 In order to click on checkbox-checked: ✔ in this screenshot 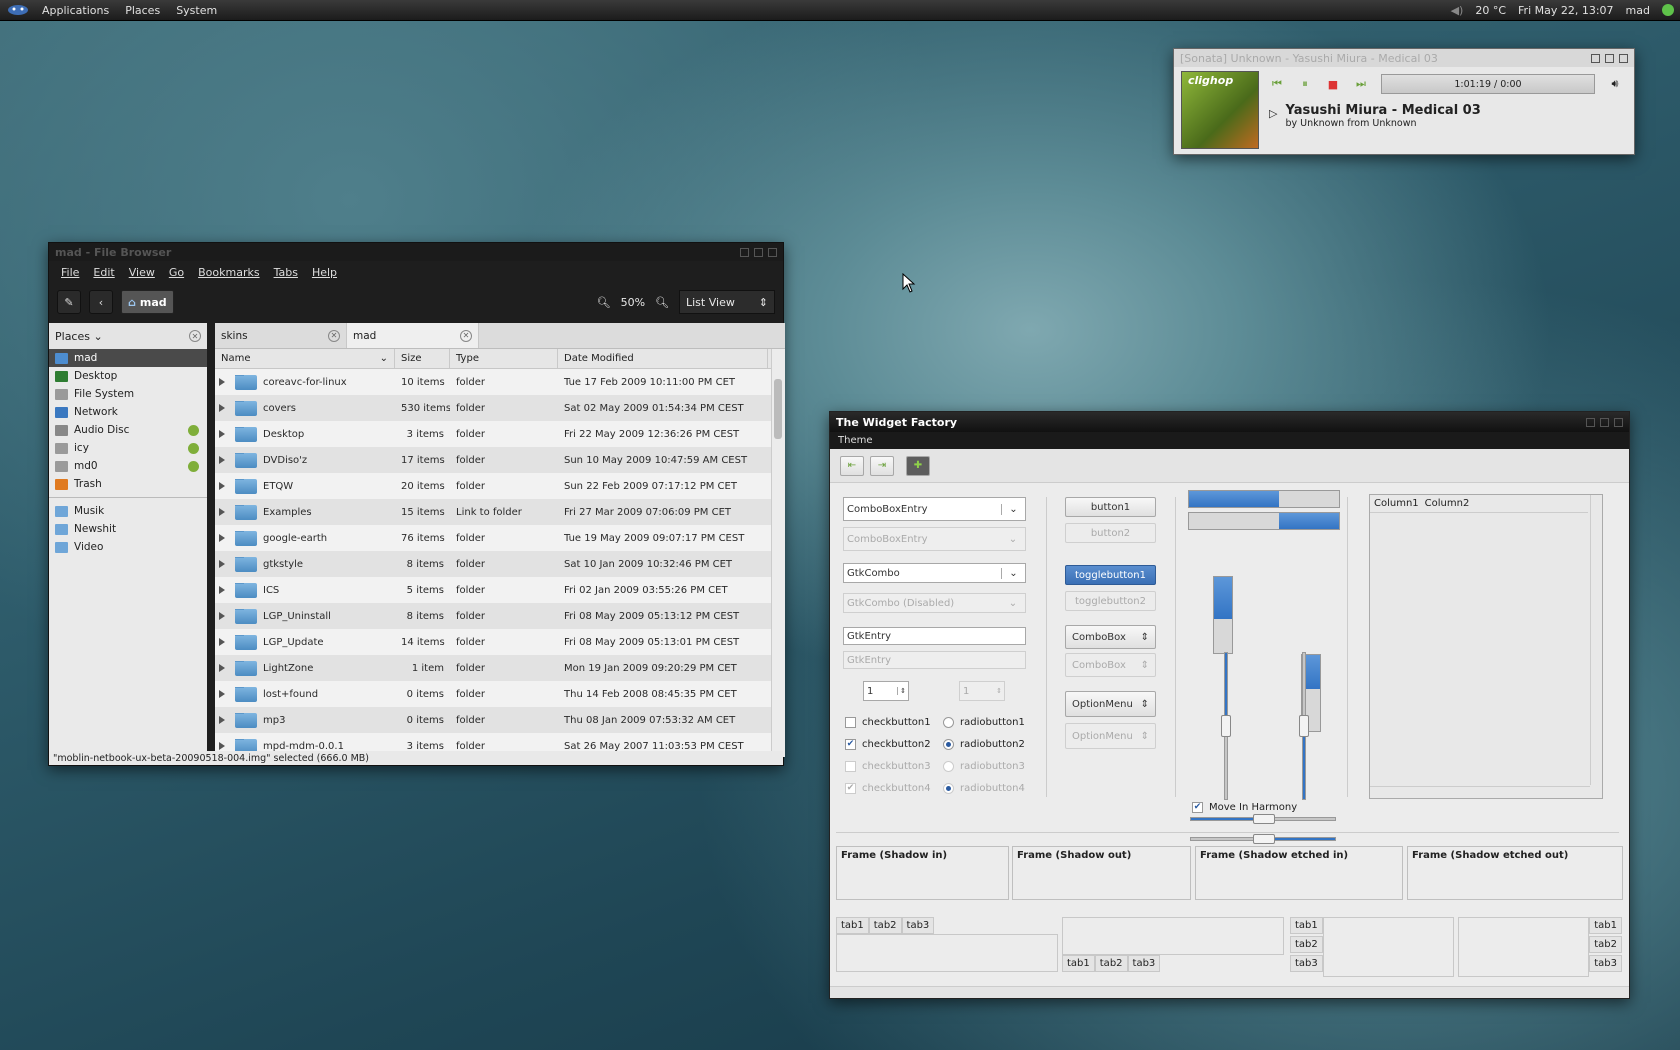, I will do `click(1197, 807)`.